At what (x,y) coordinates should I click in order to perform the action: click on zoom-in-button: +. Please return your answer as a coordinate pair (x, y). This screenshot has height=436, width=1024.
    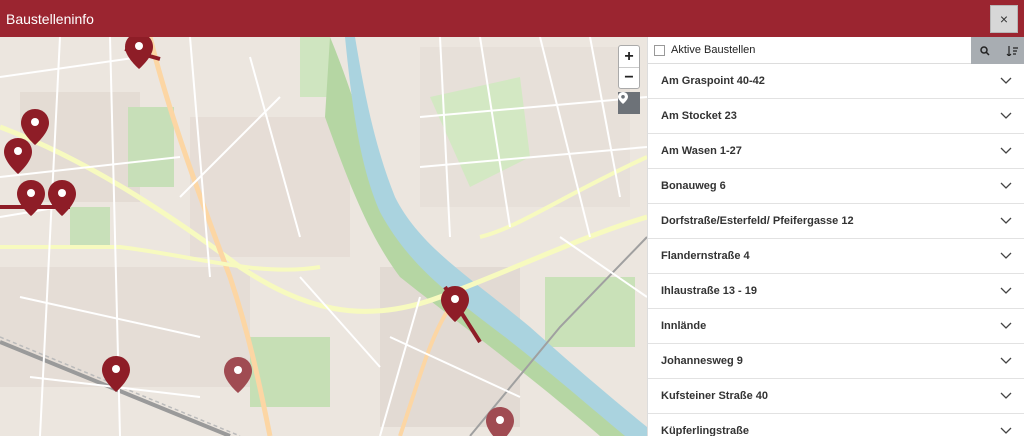
    Looking at the image, I should click on (629, 56).